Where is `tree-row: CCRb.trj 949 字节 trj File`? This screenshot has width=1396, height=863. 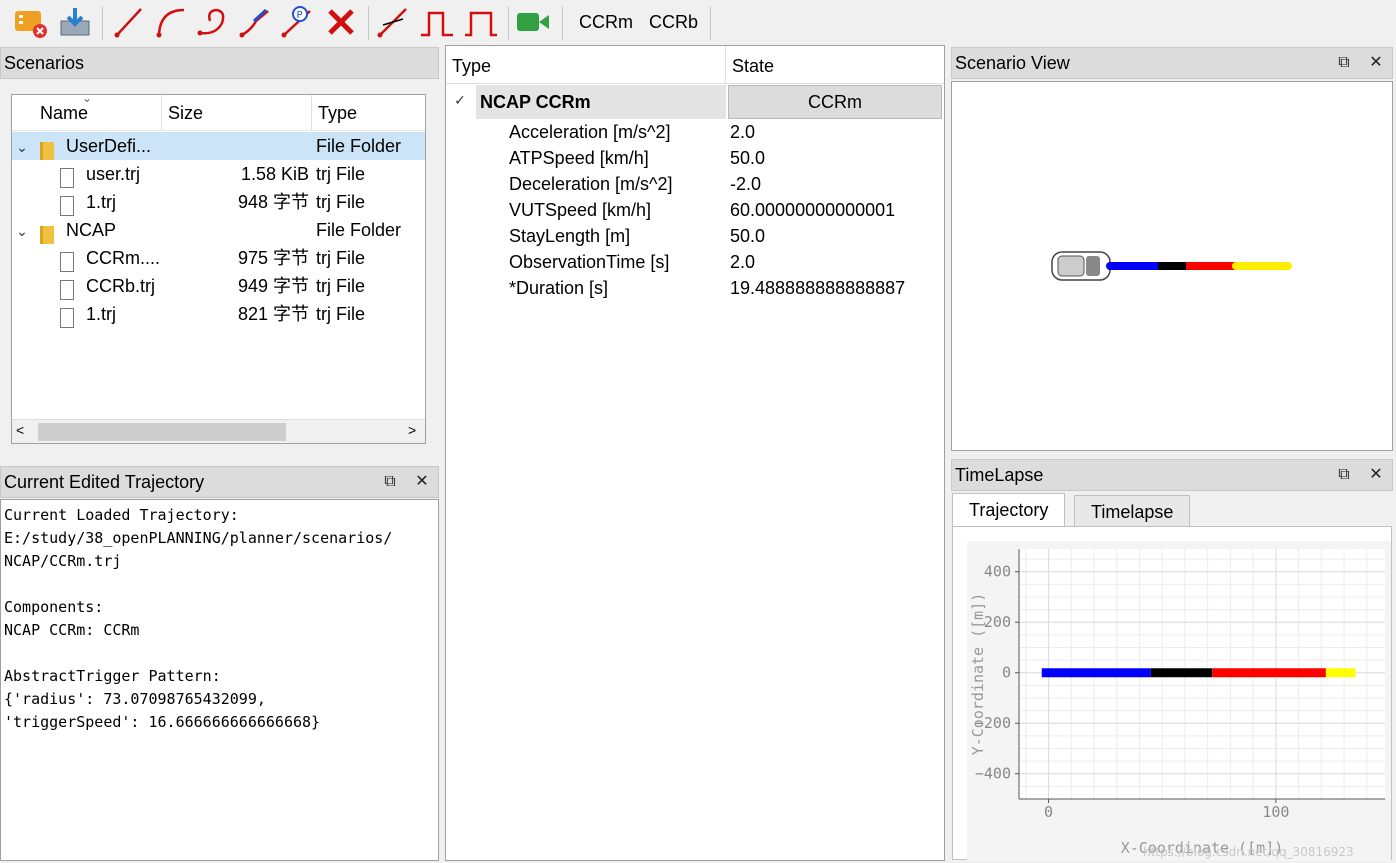 tree-row: CCRb.trj 949 字节 trj File is located at coordinates (218, 286).